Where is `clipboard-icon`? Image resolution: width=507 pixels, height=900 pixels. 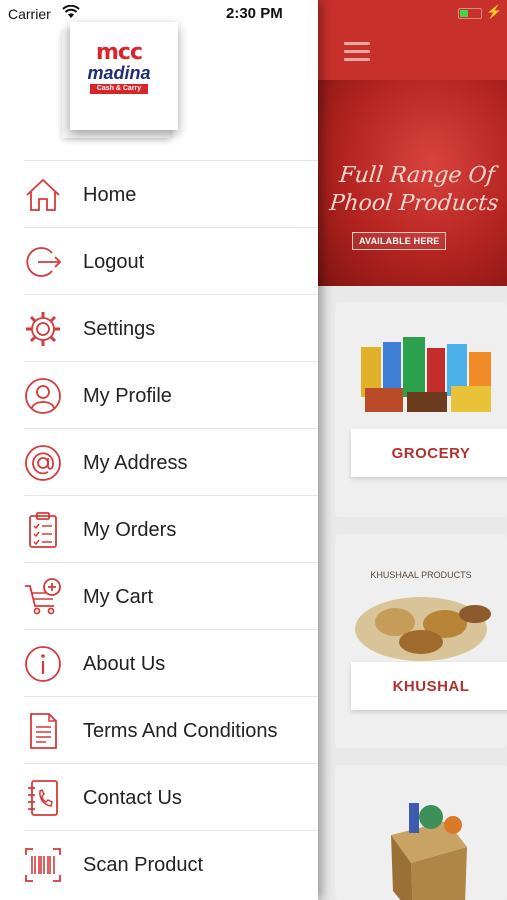
clipboard-icon is located at coordinates (43, 530).